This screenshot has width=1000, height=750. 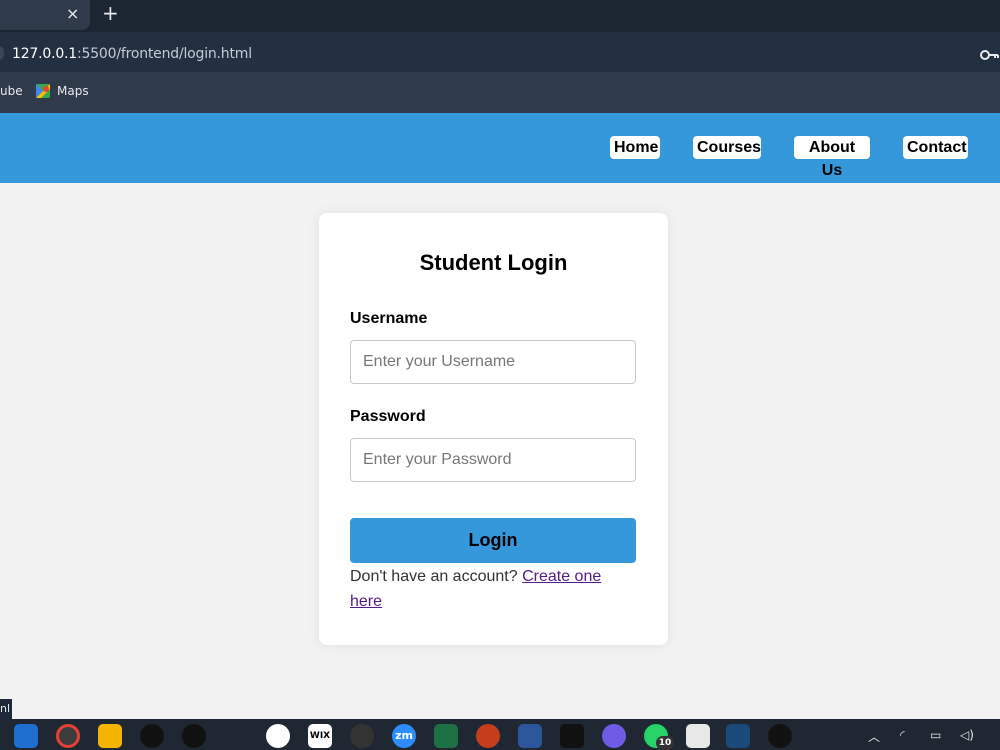 What do you see at coordinates (446, 736) in the screenshot?
I see `excel-icon` at bounding box center [446, 736].